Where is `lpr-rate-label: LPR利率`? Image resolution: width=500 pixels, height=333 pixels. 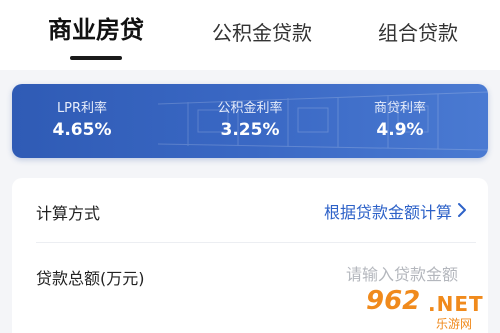 lpr-rate-label: LPR利率 is located at coordinates (82, 108).